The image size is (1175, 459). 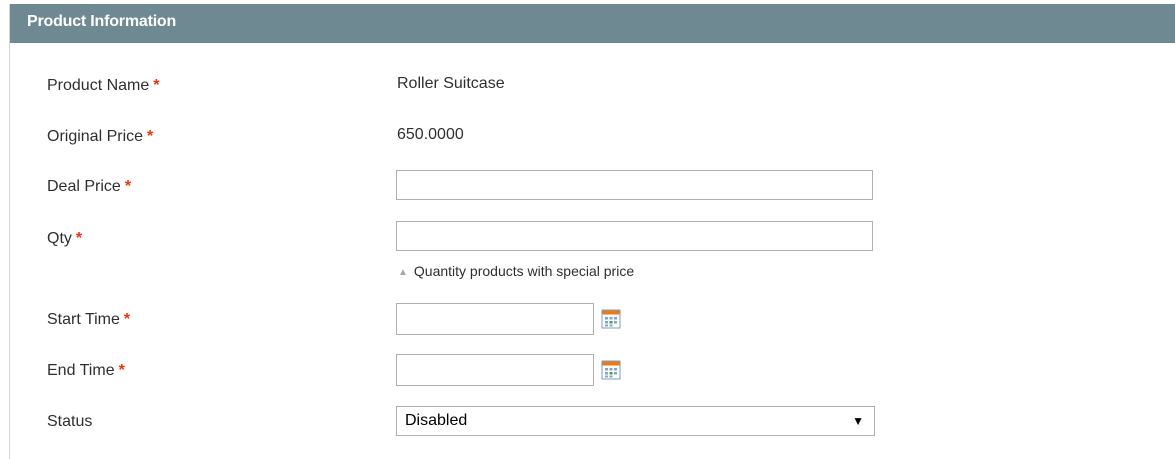 What do you see at coordinates (89, 186) in the screenshot?
I see `deal-price-label: Deal Price *` at bounding box center [89, 186].